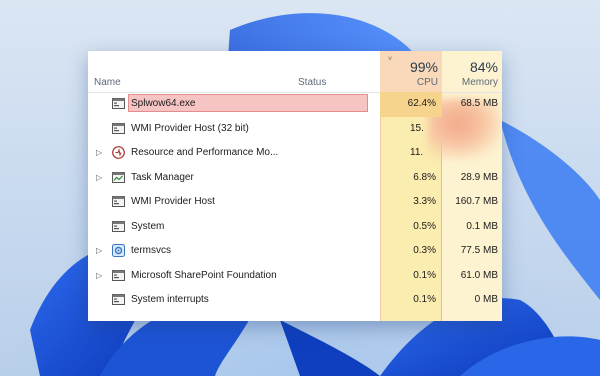 The width and height of the screenshot is (600, 376). Describe the element at coordinates (413, 82) in the screenshot. I see `cpu-column-header: CPU` at that location.